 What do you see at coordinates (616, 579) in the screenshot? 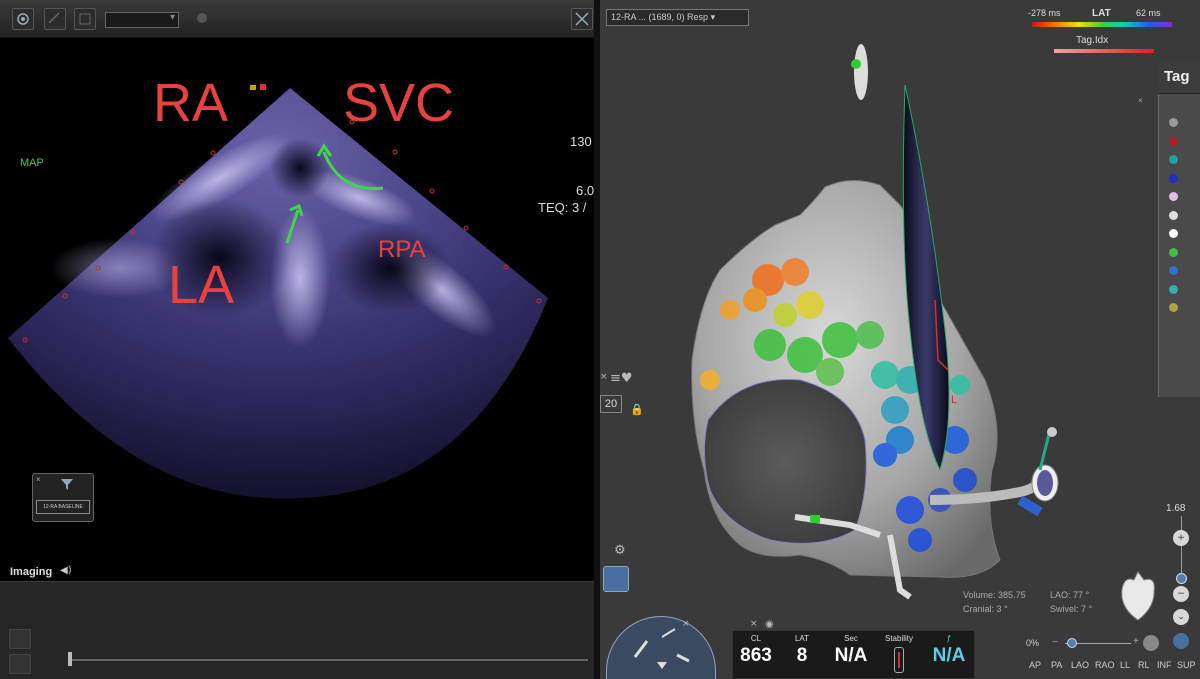
I see `view-thumbnail-icon` at bounding box center [616, 579].